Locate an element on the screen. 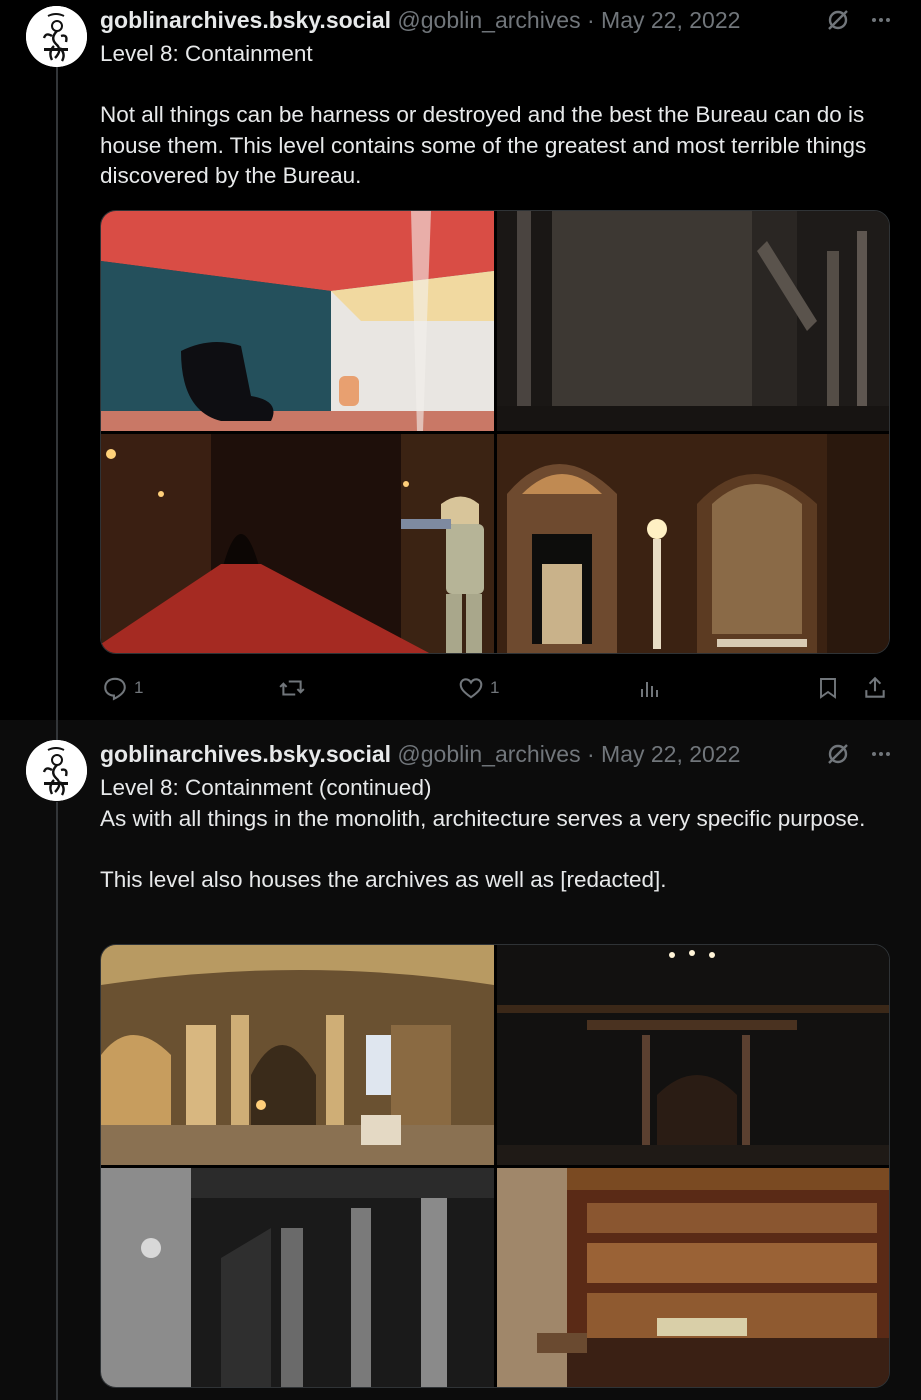 This screenshot has height=1400, width=921. reply-count: 1 is located at coordinates (139, 687).